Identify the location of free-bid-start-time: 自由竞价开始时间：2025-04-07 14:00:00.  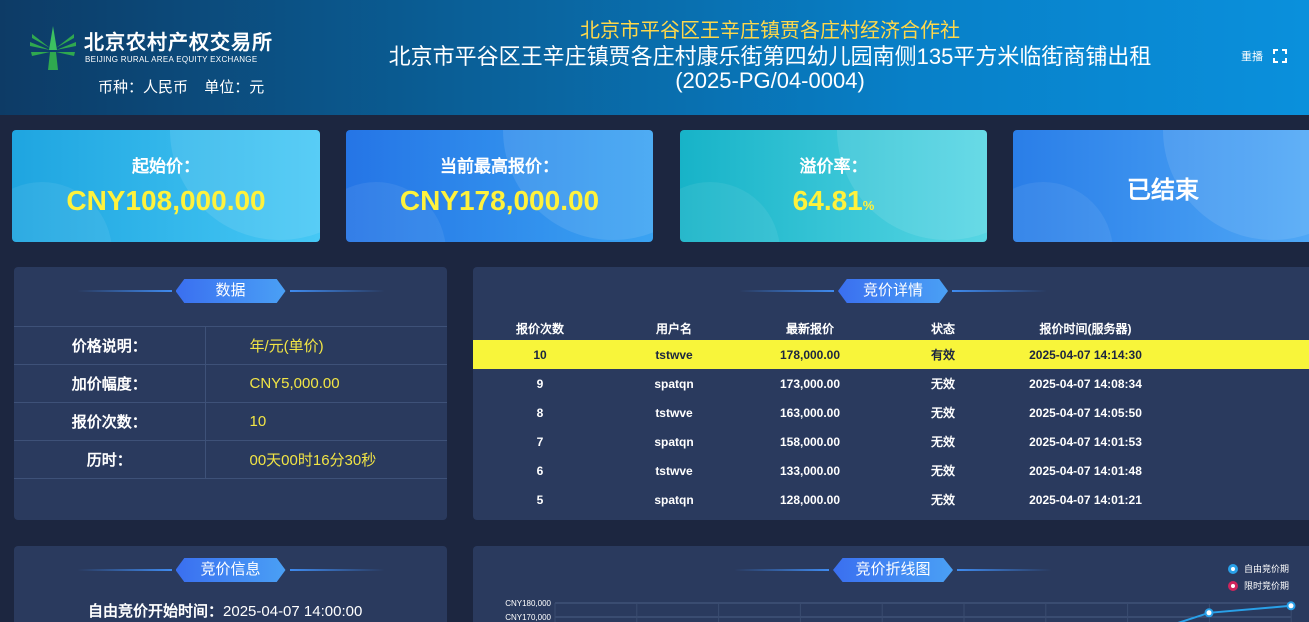
(225, 610).